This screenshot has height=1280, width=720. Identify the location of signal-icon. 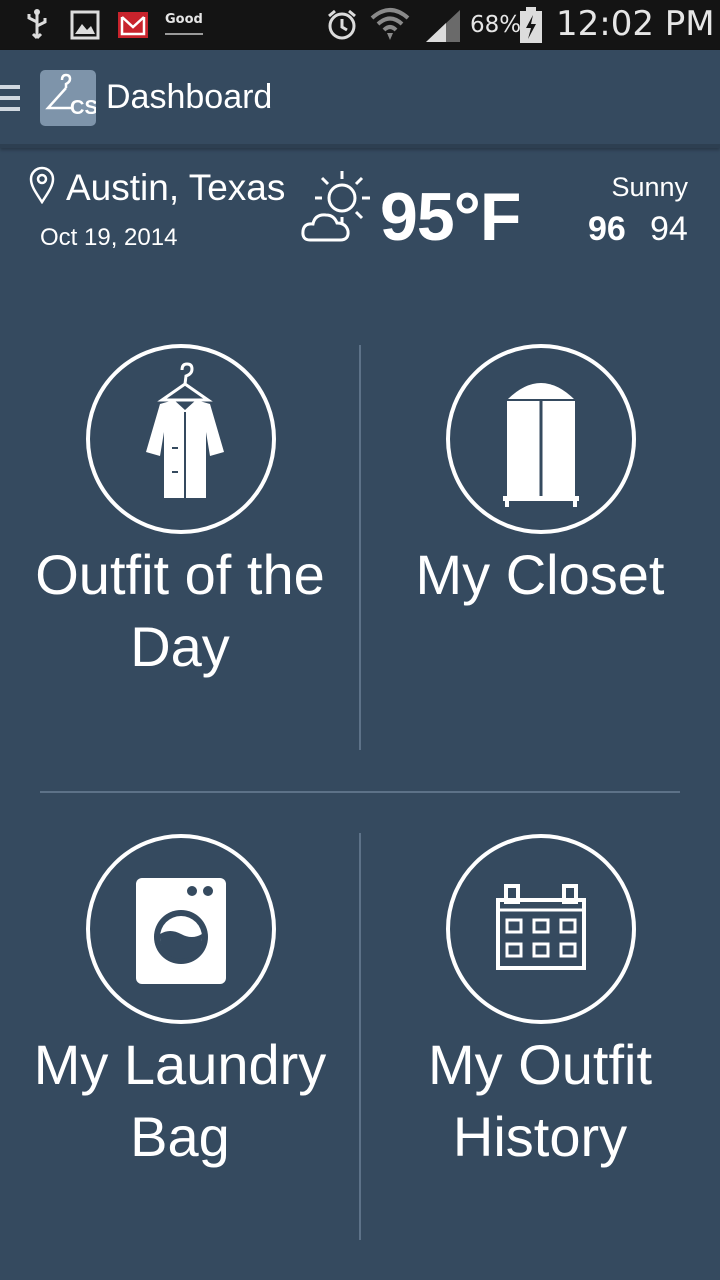
(443, 26).